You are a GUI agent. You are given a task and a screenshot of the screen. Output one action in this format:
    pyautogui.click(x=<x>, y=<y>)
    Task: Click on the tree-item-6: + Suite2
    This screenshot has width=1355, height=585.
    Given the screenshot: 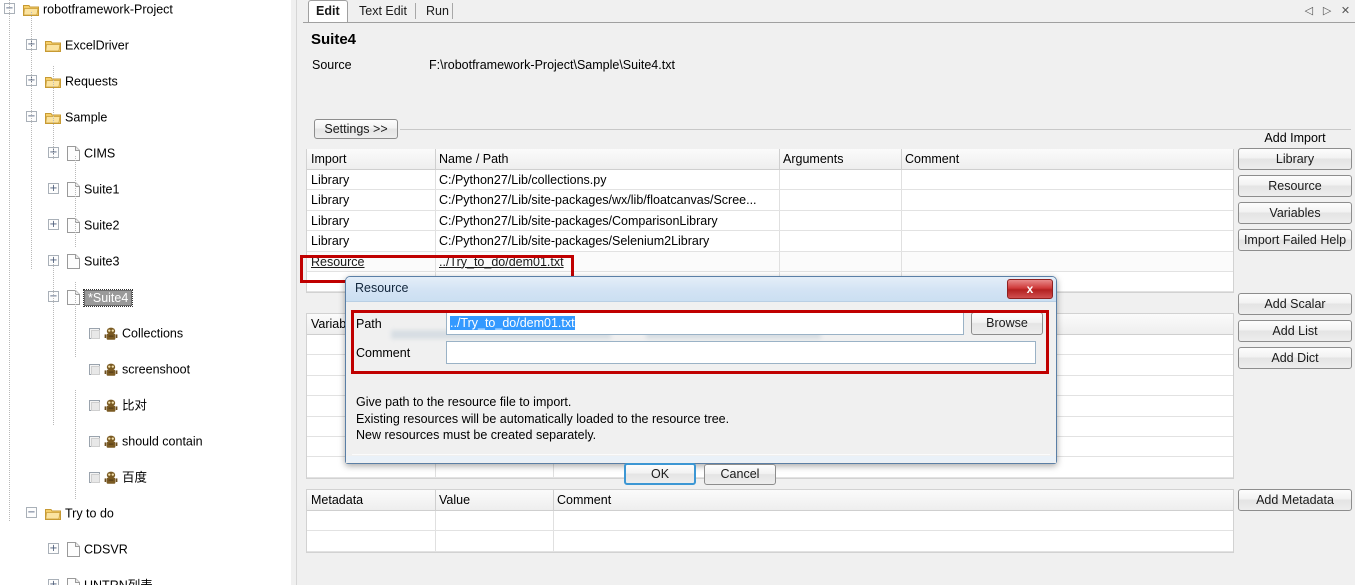 What is the action you would take?
    pyautogui.click(x=145, y=225)
    